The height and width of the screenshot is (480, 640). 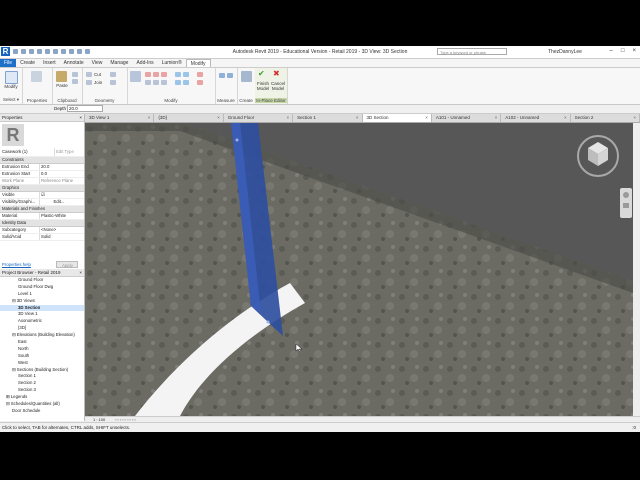 What do you see at coordinates (626, 195) in the screenshot?
I see `steering-wheel-icon` at bounding box center [626, 195].